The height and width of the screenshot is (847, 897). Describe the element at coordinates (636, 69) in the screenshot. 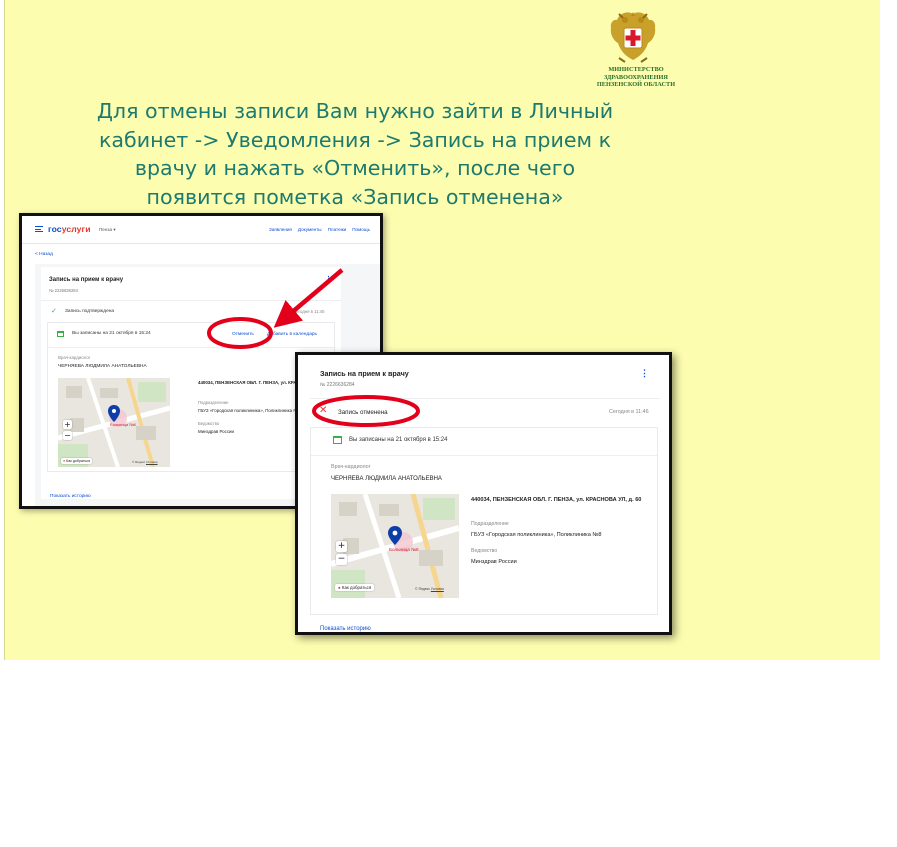

I see `ministry-line: МИНИСТЕРСТВО` at that location.